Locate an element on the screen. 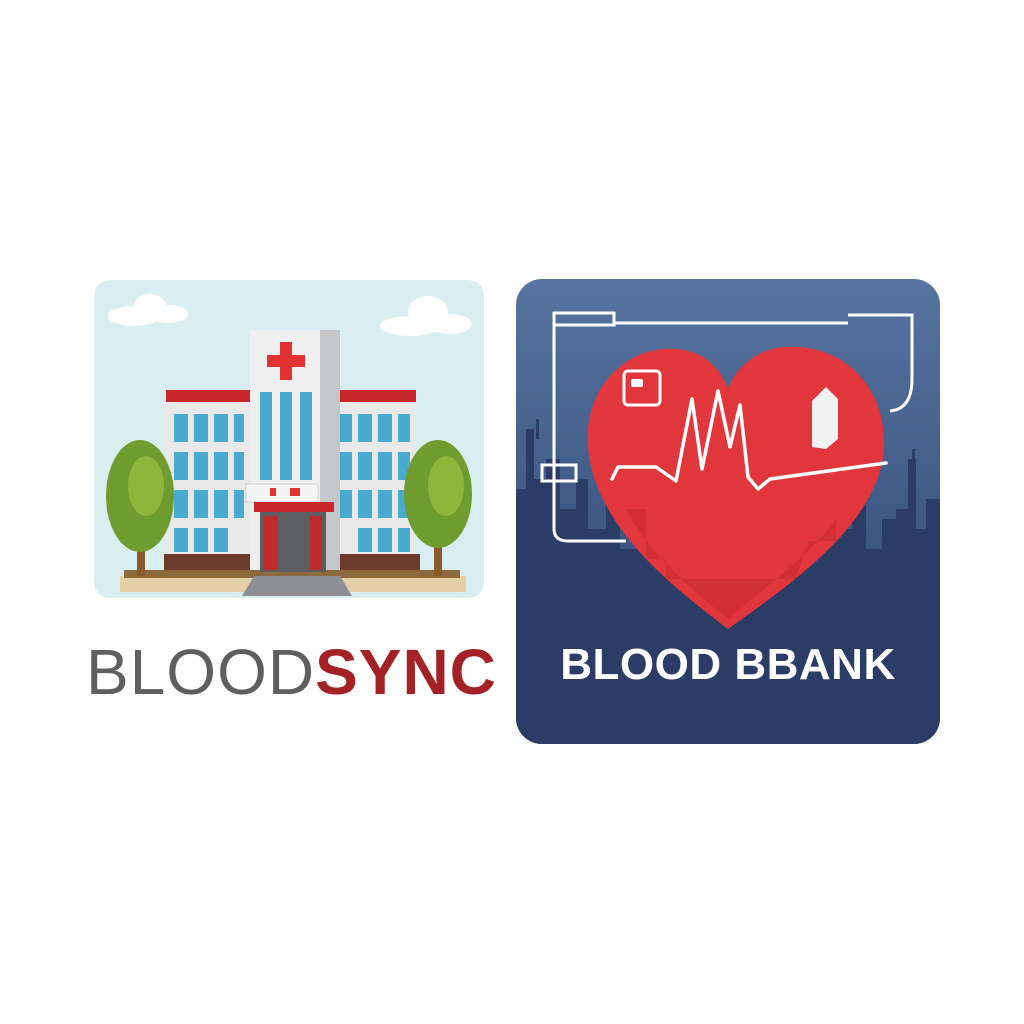 The width and height of the screenshot is (1024, 1024). central-tower is located at coordinates (292, 451).